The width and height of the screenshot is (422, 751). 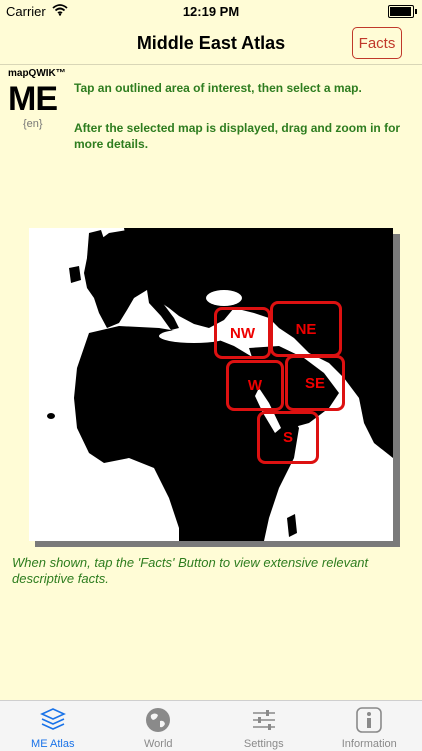 What do you see at coordinates (315, 383) in the screenshot?
I see `region-se-button: SE` at bounding box center [315, 383].